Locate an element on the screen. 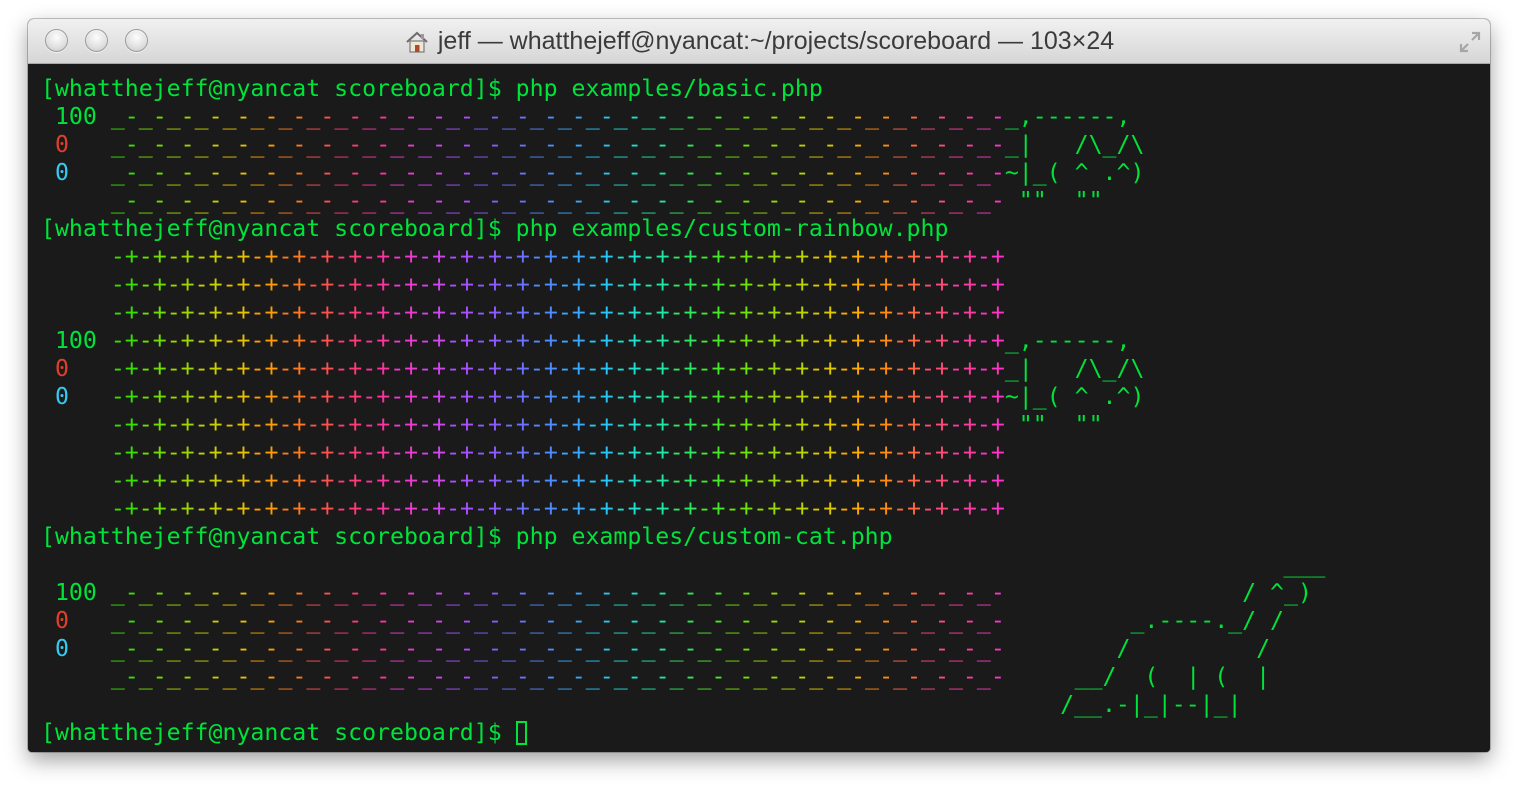  dino-line: ___ is located at coordinates (683, 565).